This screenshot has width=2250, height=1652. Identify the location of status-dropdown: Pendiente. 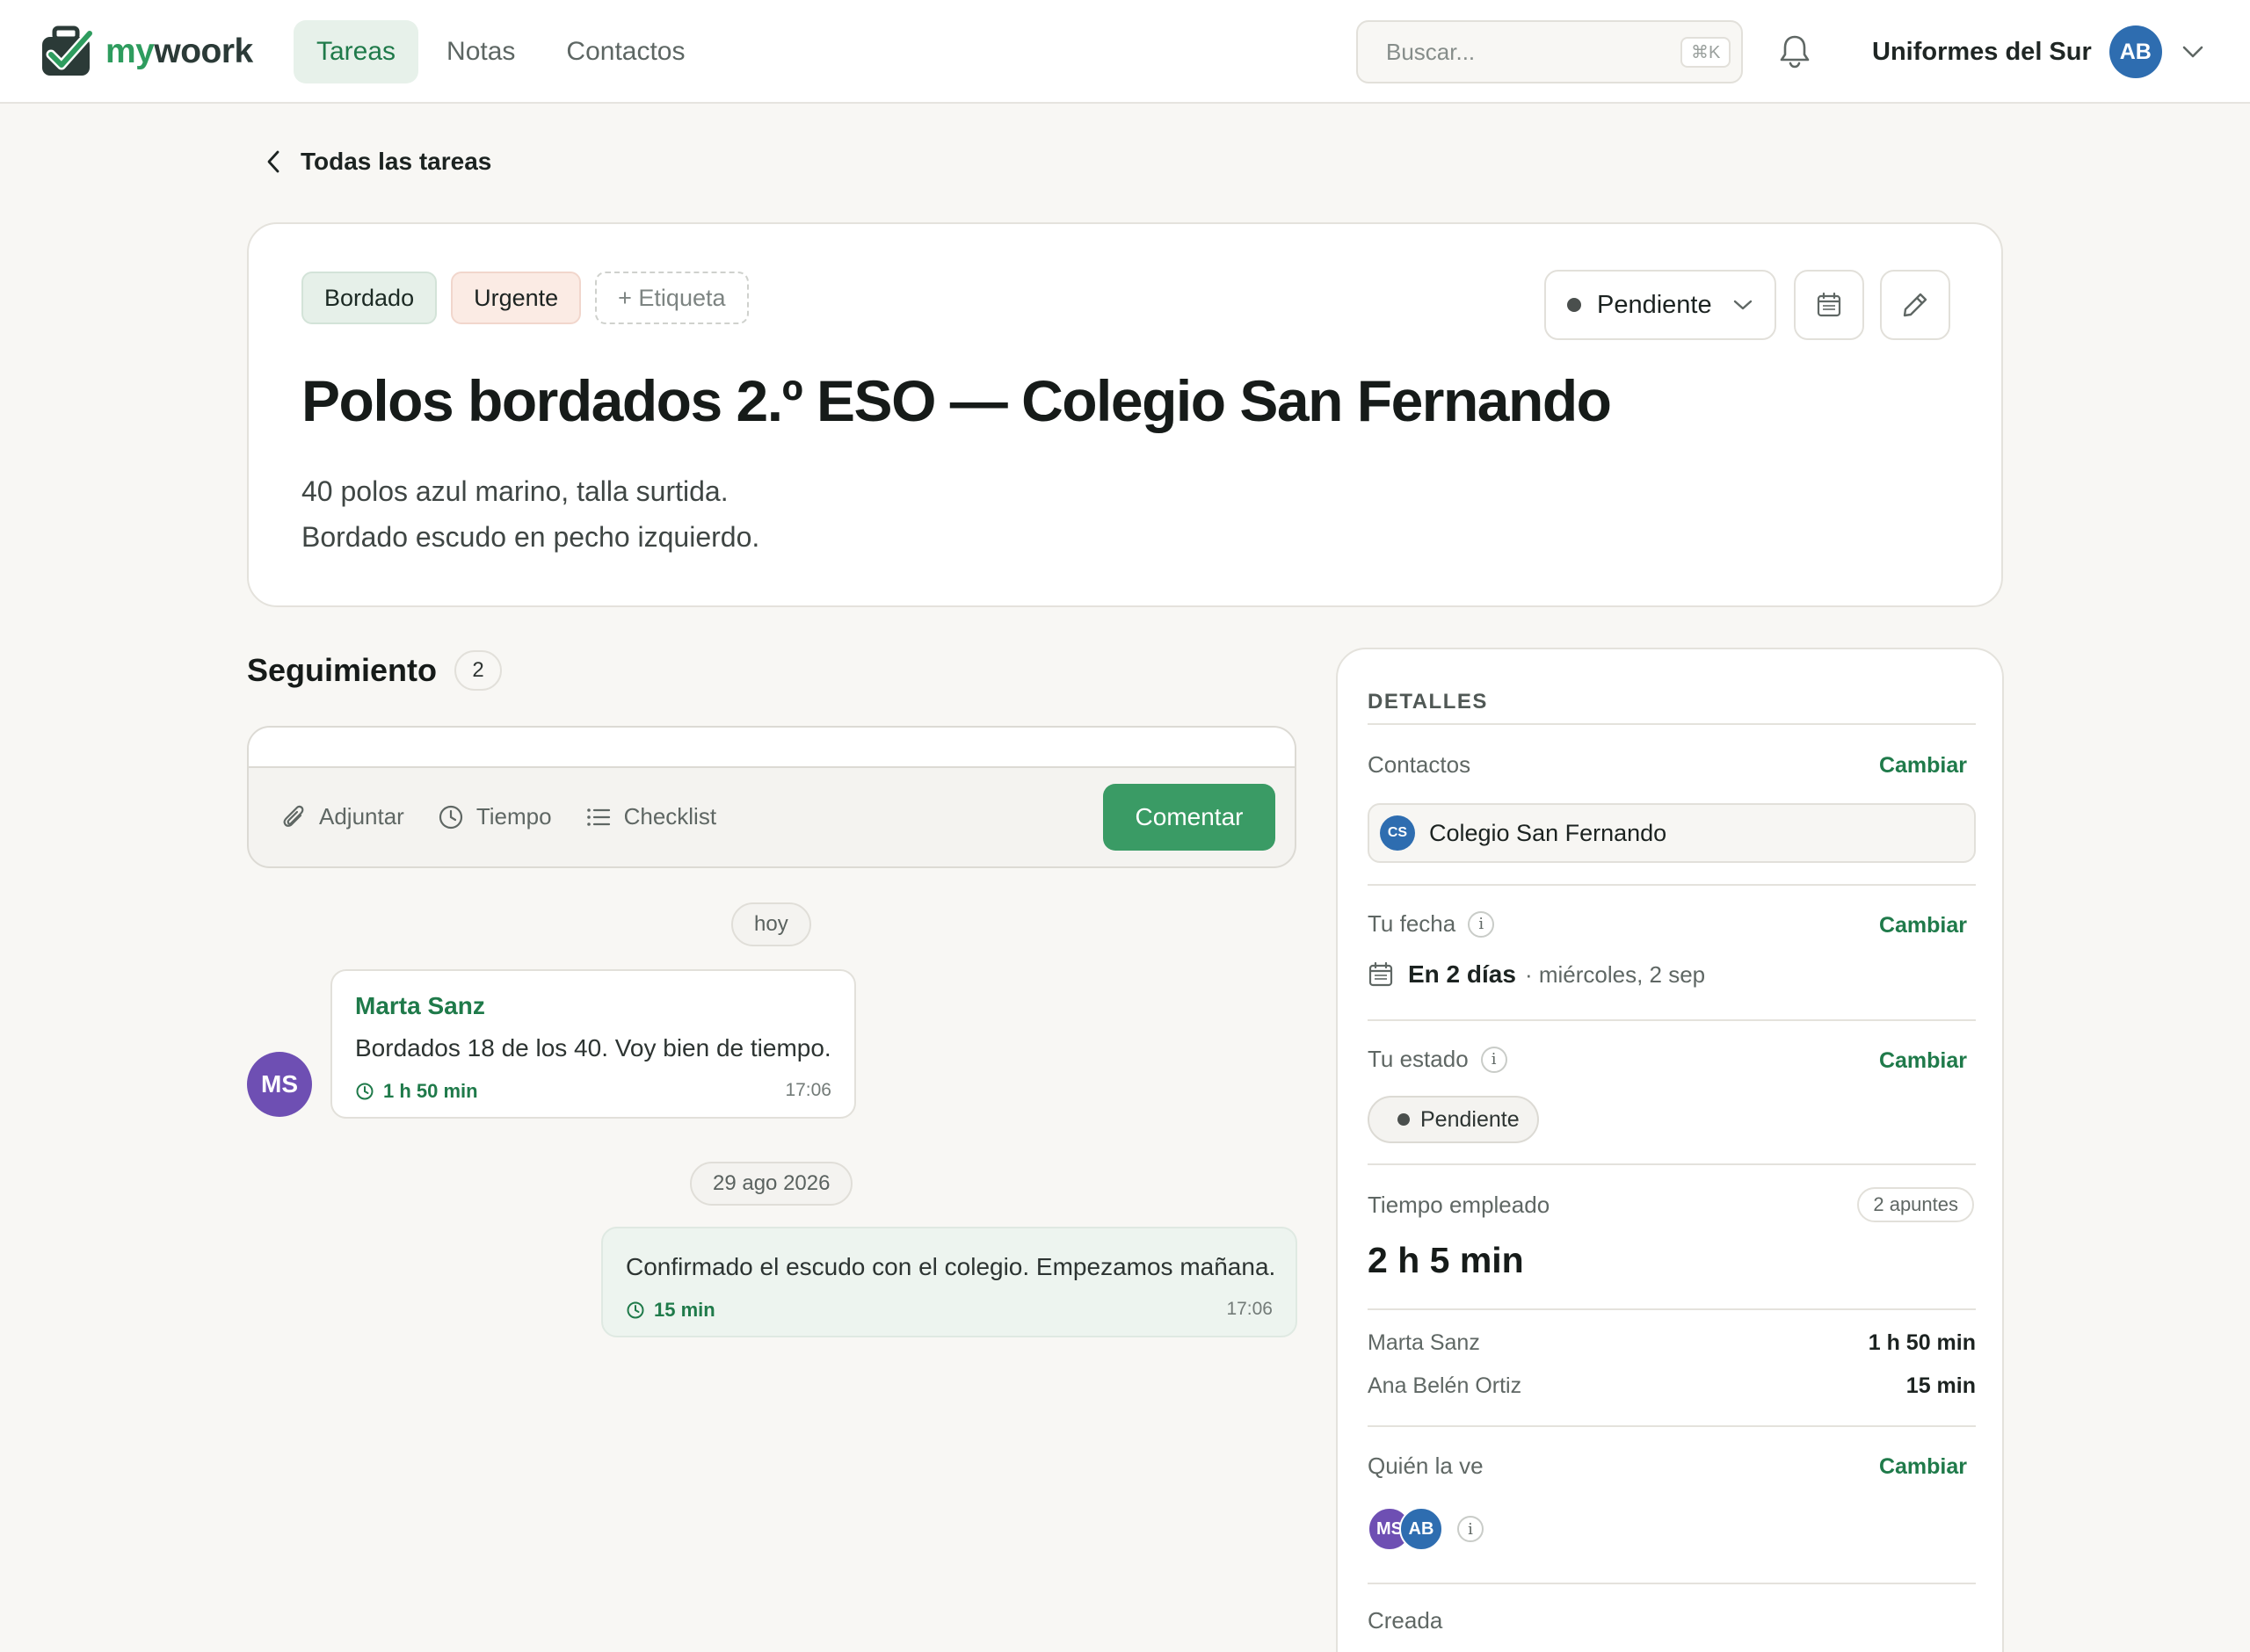
(1660, 305).